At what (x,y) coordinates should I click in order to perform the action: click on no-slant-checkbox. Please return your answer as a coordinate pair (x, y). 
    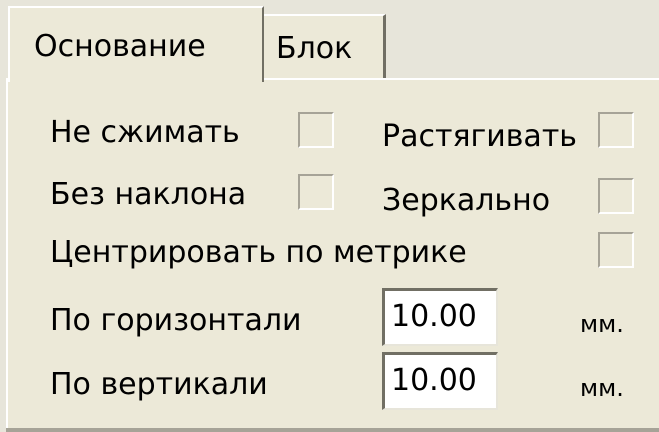
    Looking at the image, I should click on (316, 192).